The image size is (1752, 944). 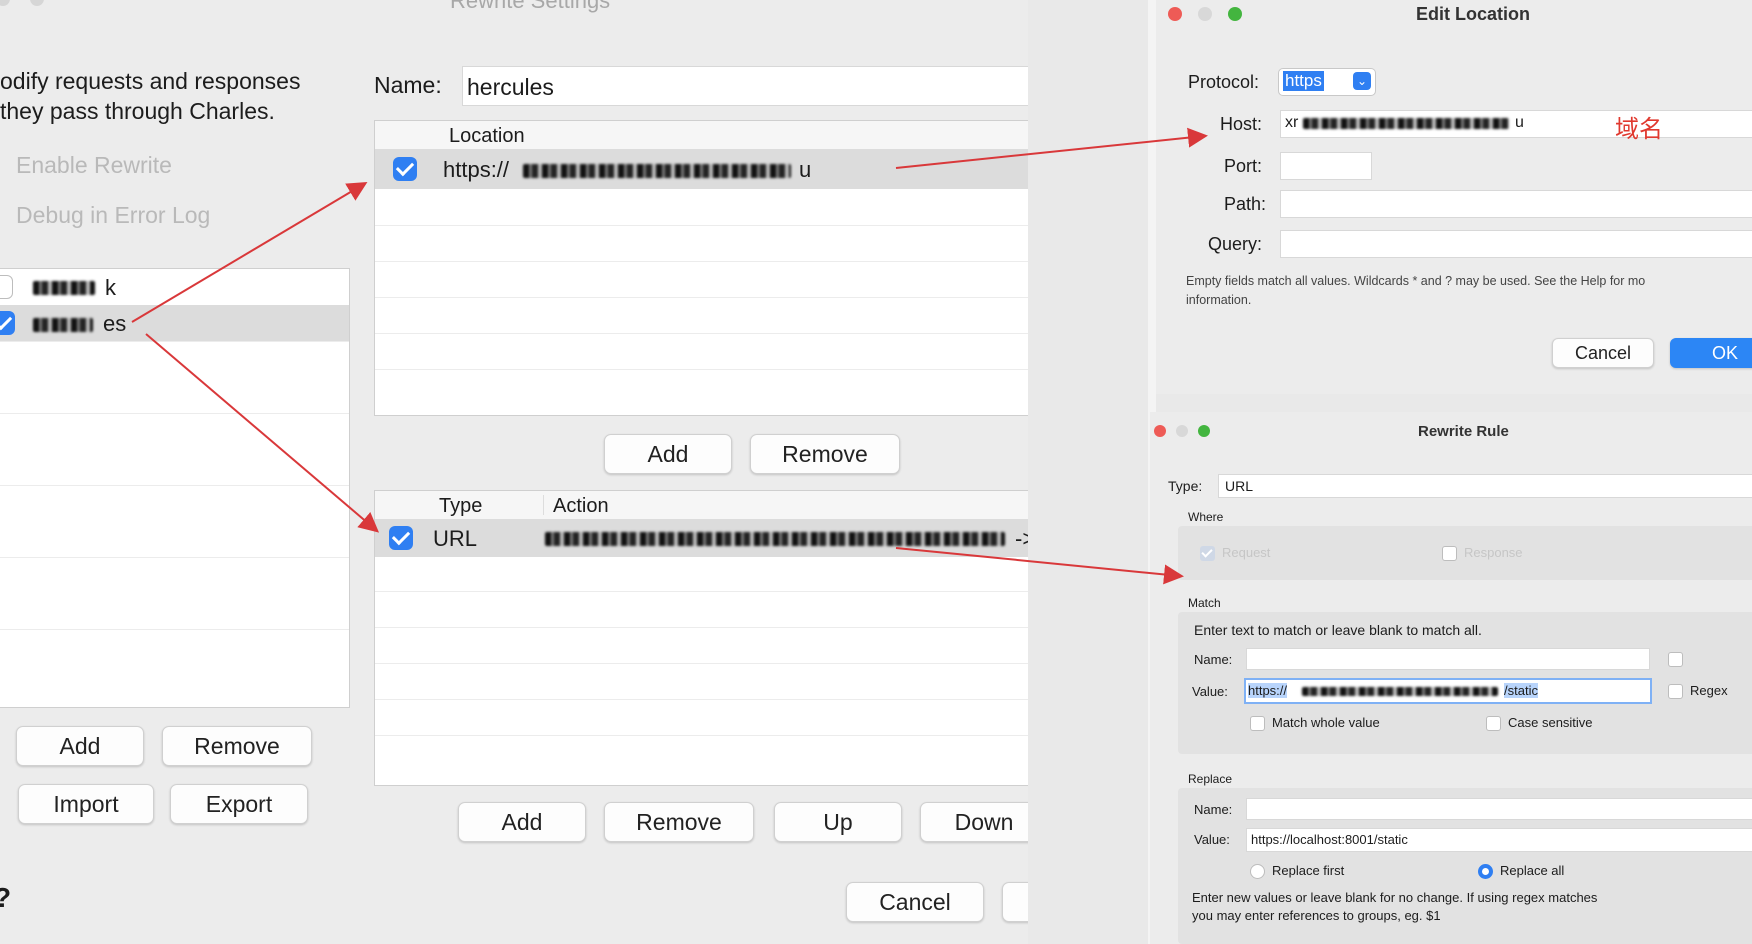 I want to click on replace-all-radio, so click(x=1485, y=871).